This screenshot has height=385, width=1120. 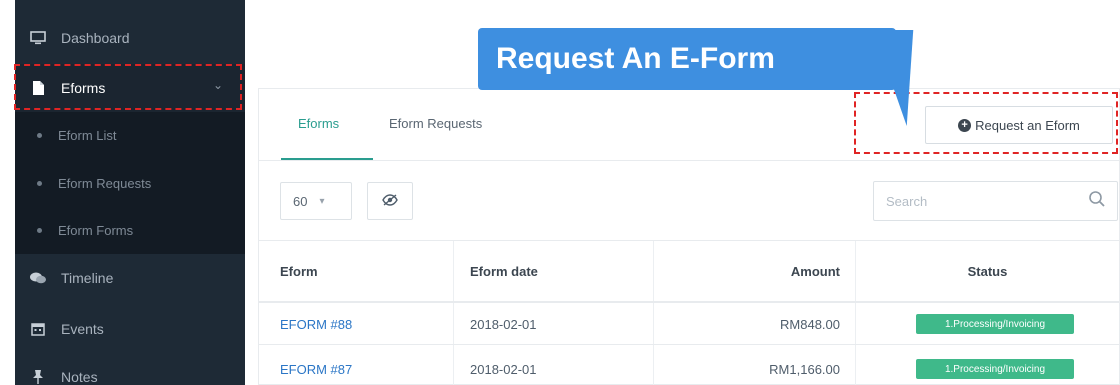 I want to click on submenu-item-eform-requests: Eform Requests, so click(x=130, y=183).